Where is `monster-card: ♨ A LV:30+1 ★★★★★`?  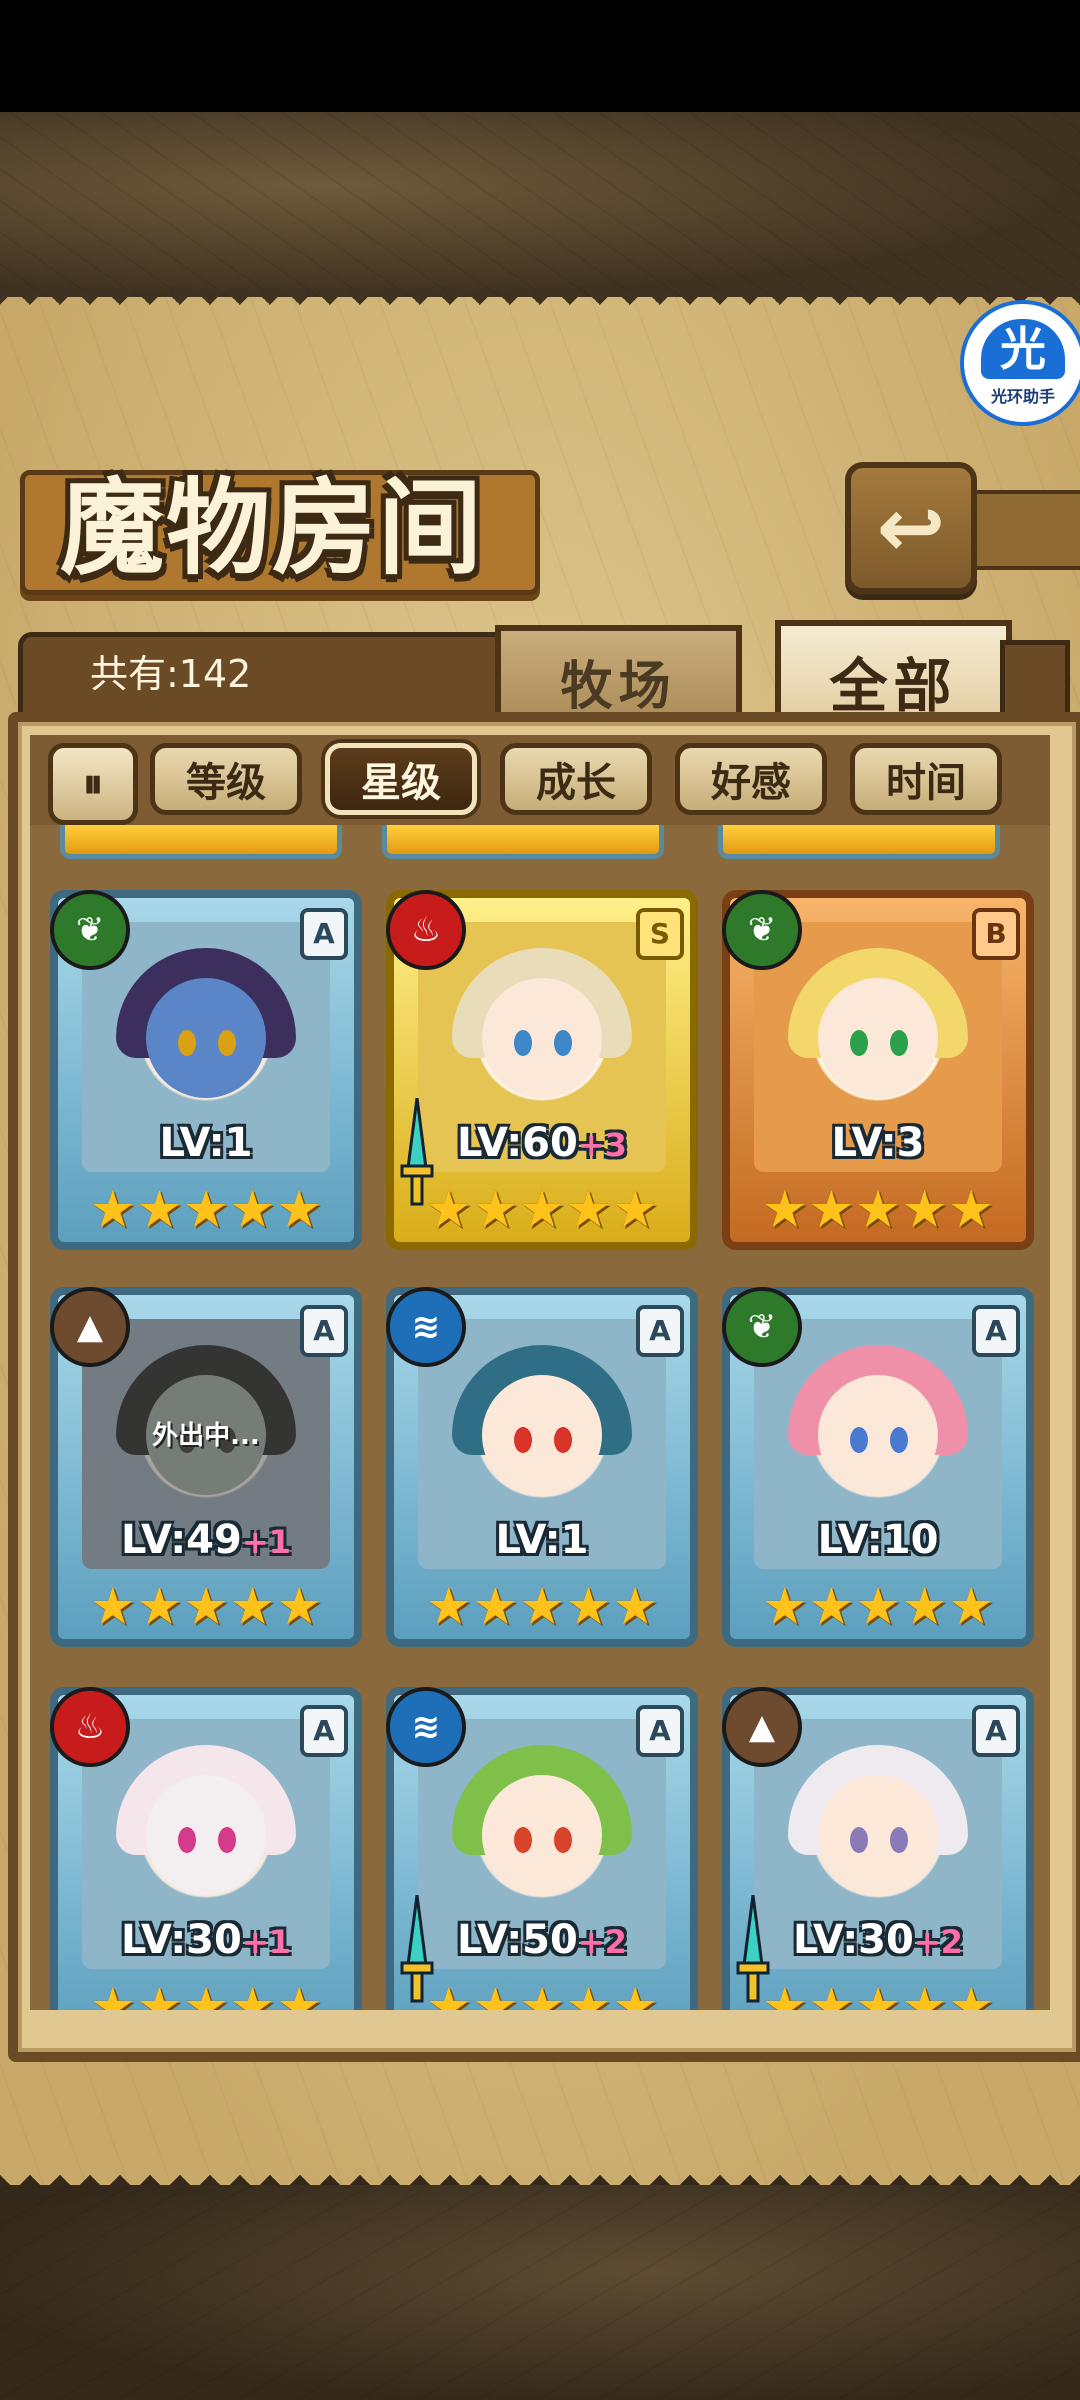 monster-card: ♨ A LV:30+1 ★★★★★ is located at coordinates (206, 1848).